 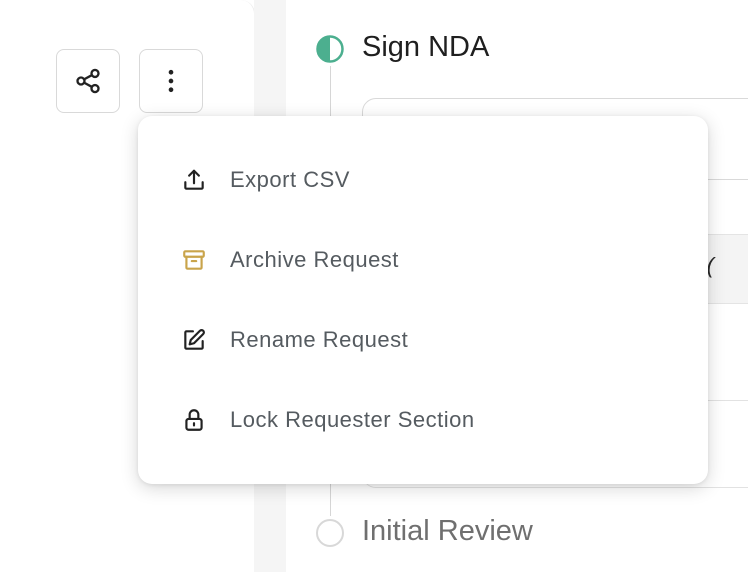 I want to click on step-title: Sign NDA, so click(x=426, y=47).